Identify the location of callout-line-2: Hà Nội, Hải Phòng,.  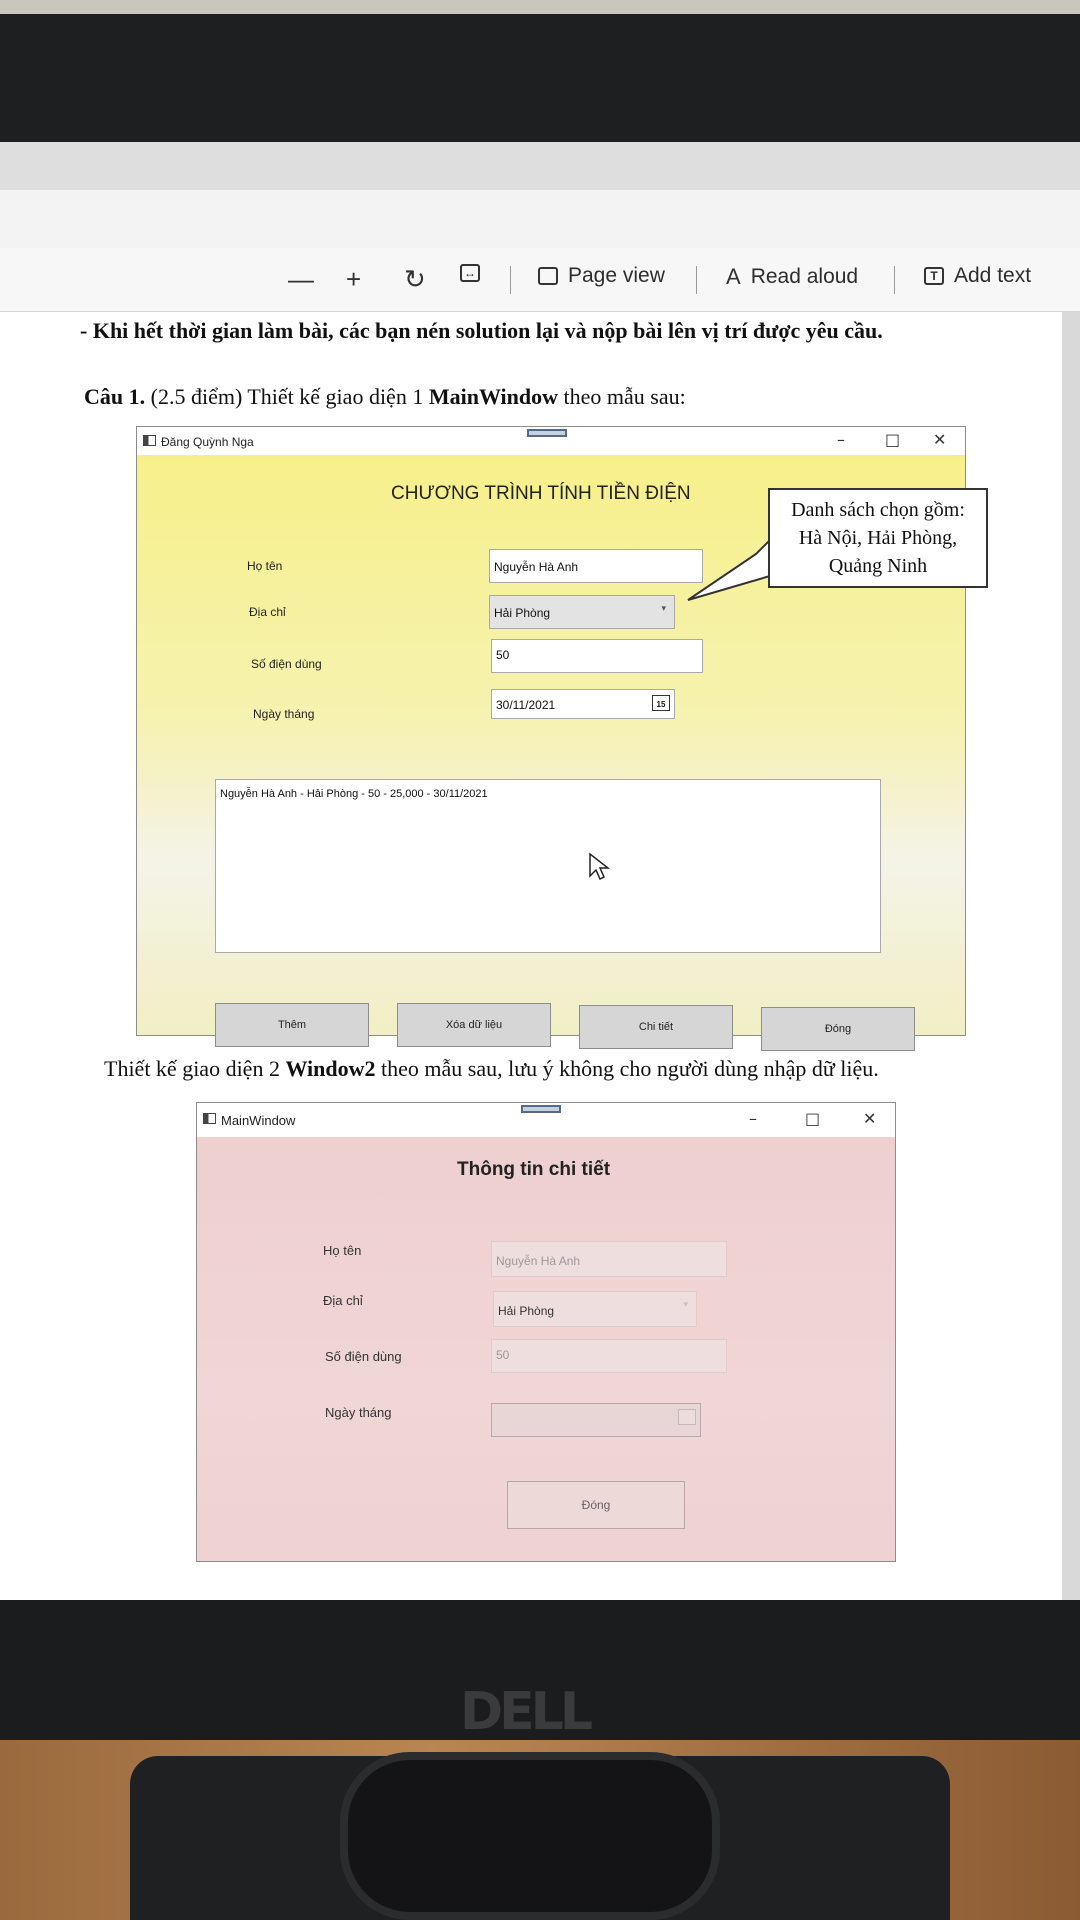
(878, 538).